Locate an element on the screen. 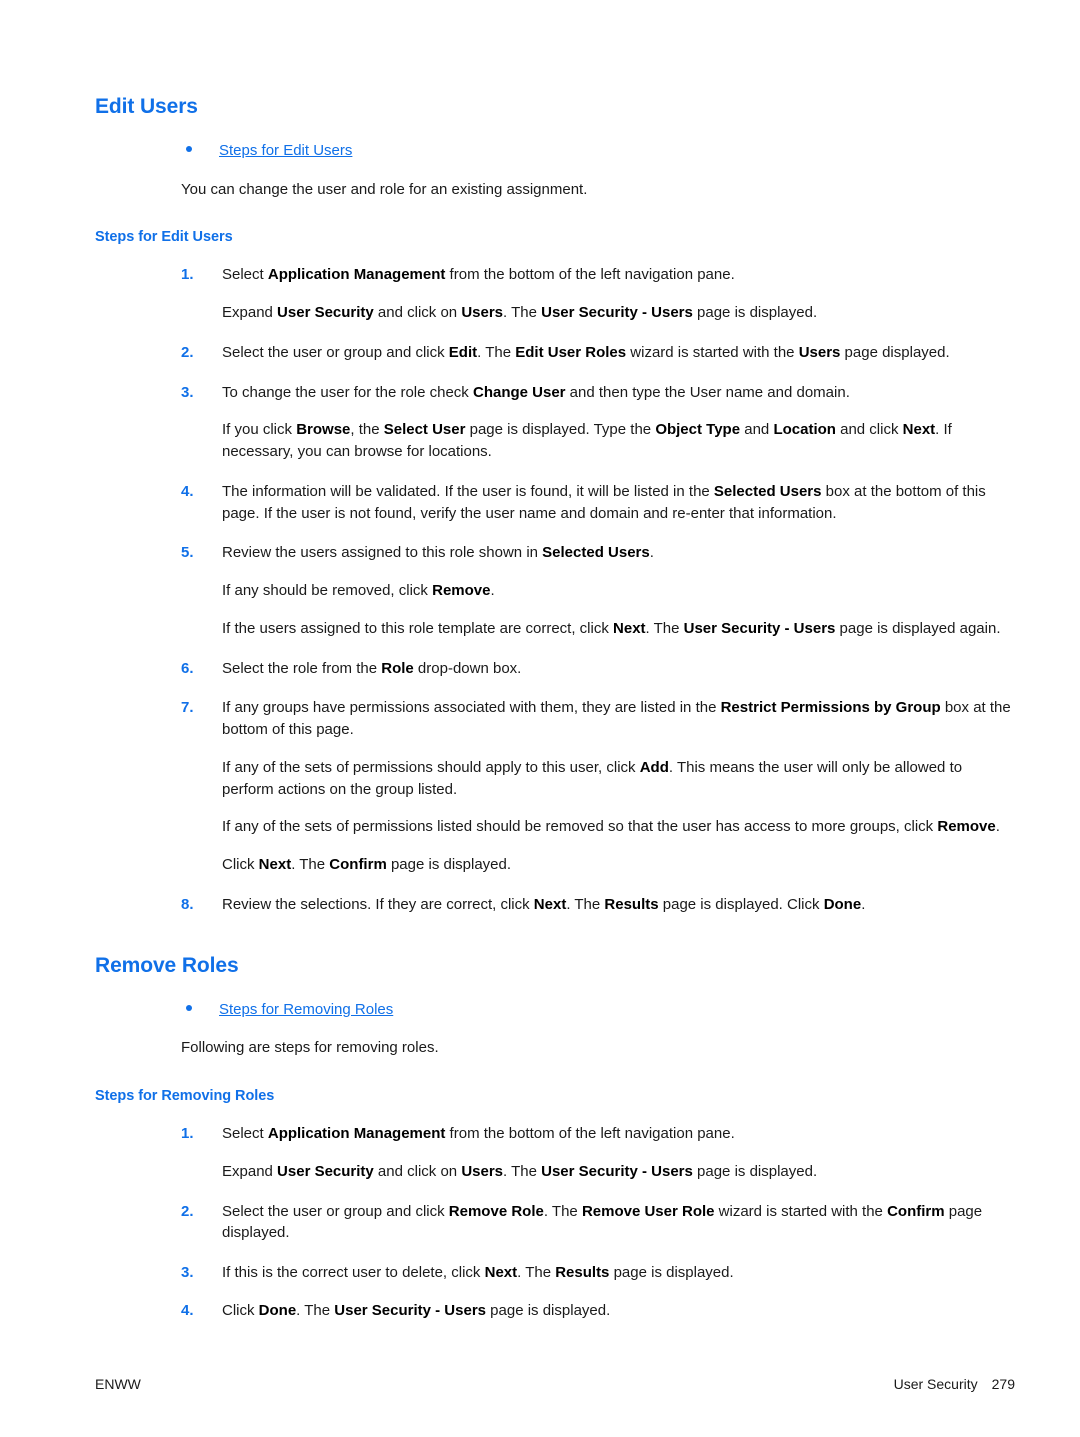 This screenshot has height=1437, width=1080. footer-right: User Security 279 is located at coordinates (954, 1384).